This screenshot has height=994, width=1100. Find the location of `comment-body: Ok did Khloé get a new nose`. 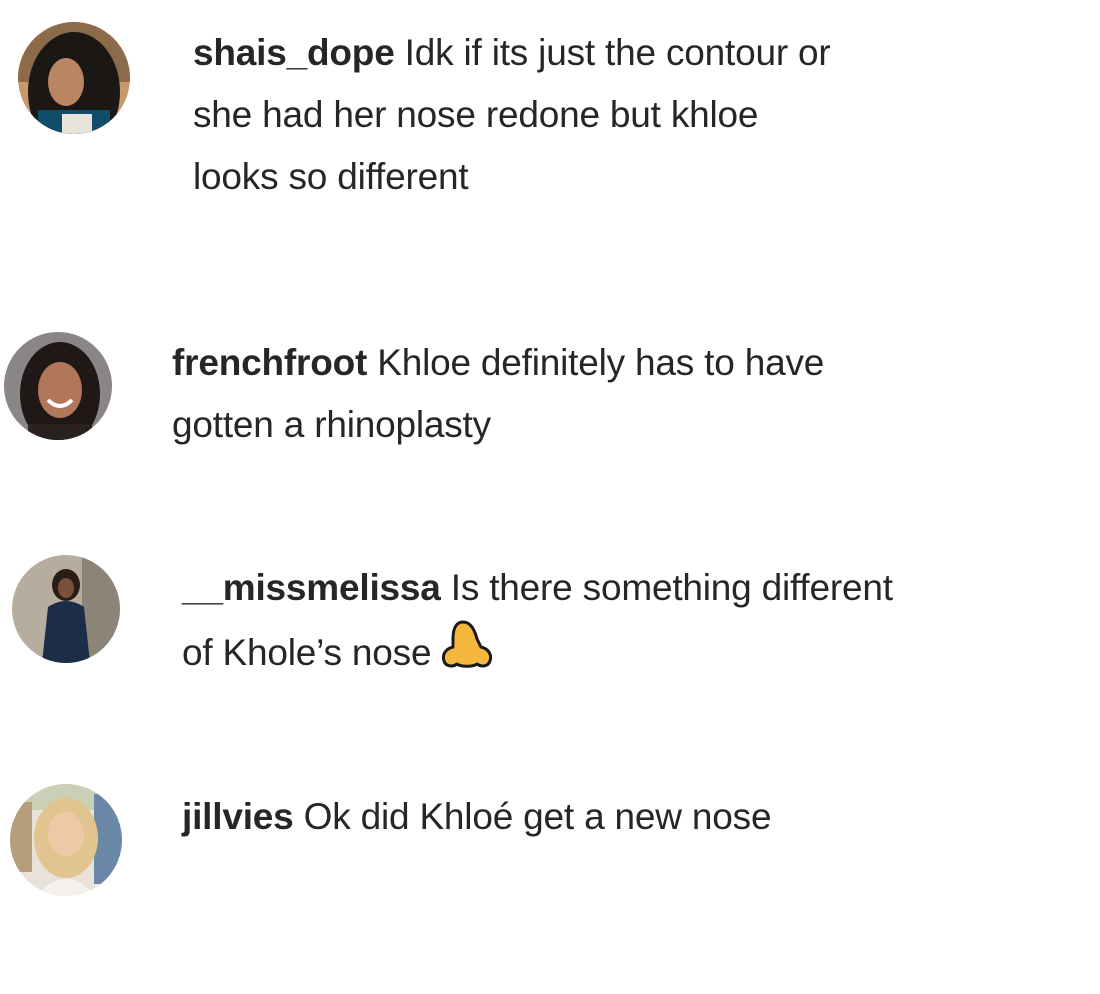

comment-body: Ok did Khloé get a new nose is located at coordinates (537, 816).